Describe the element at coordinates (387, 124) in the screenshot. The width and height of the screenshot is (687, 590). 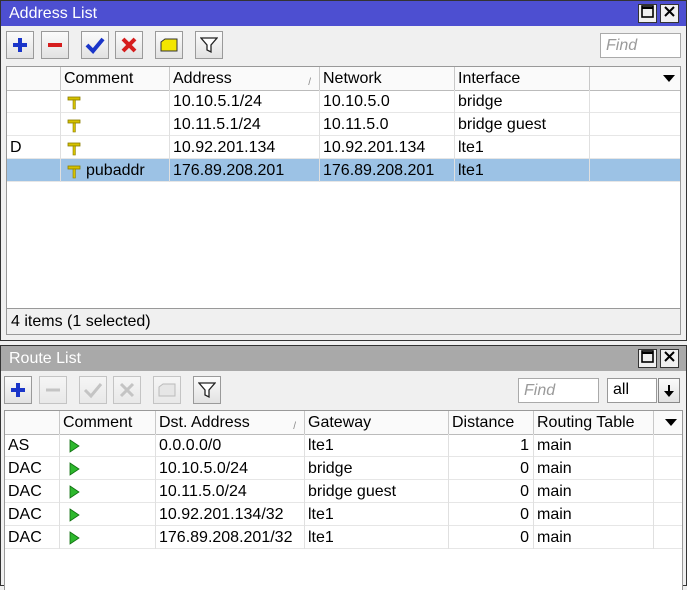
I see `network-cell: 10.11.5.0` at that location.